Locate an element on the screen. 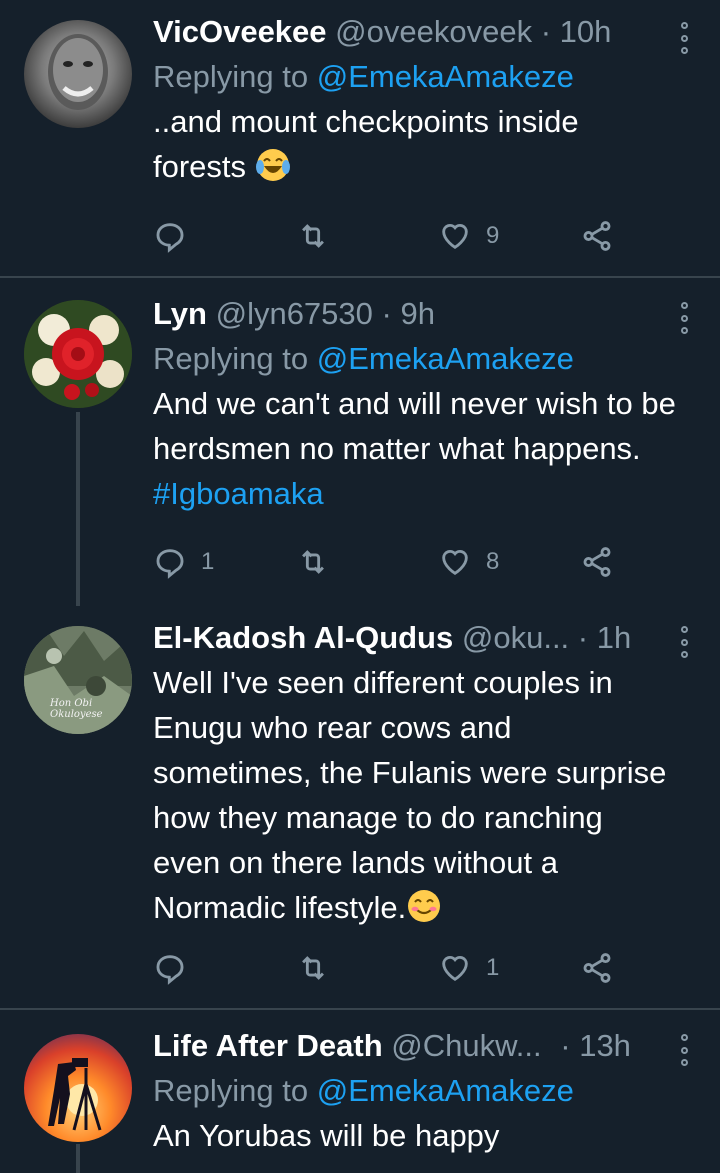  like-button: 8 is located at coordinates (468, 562).